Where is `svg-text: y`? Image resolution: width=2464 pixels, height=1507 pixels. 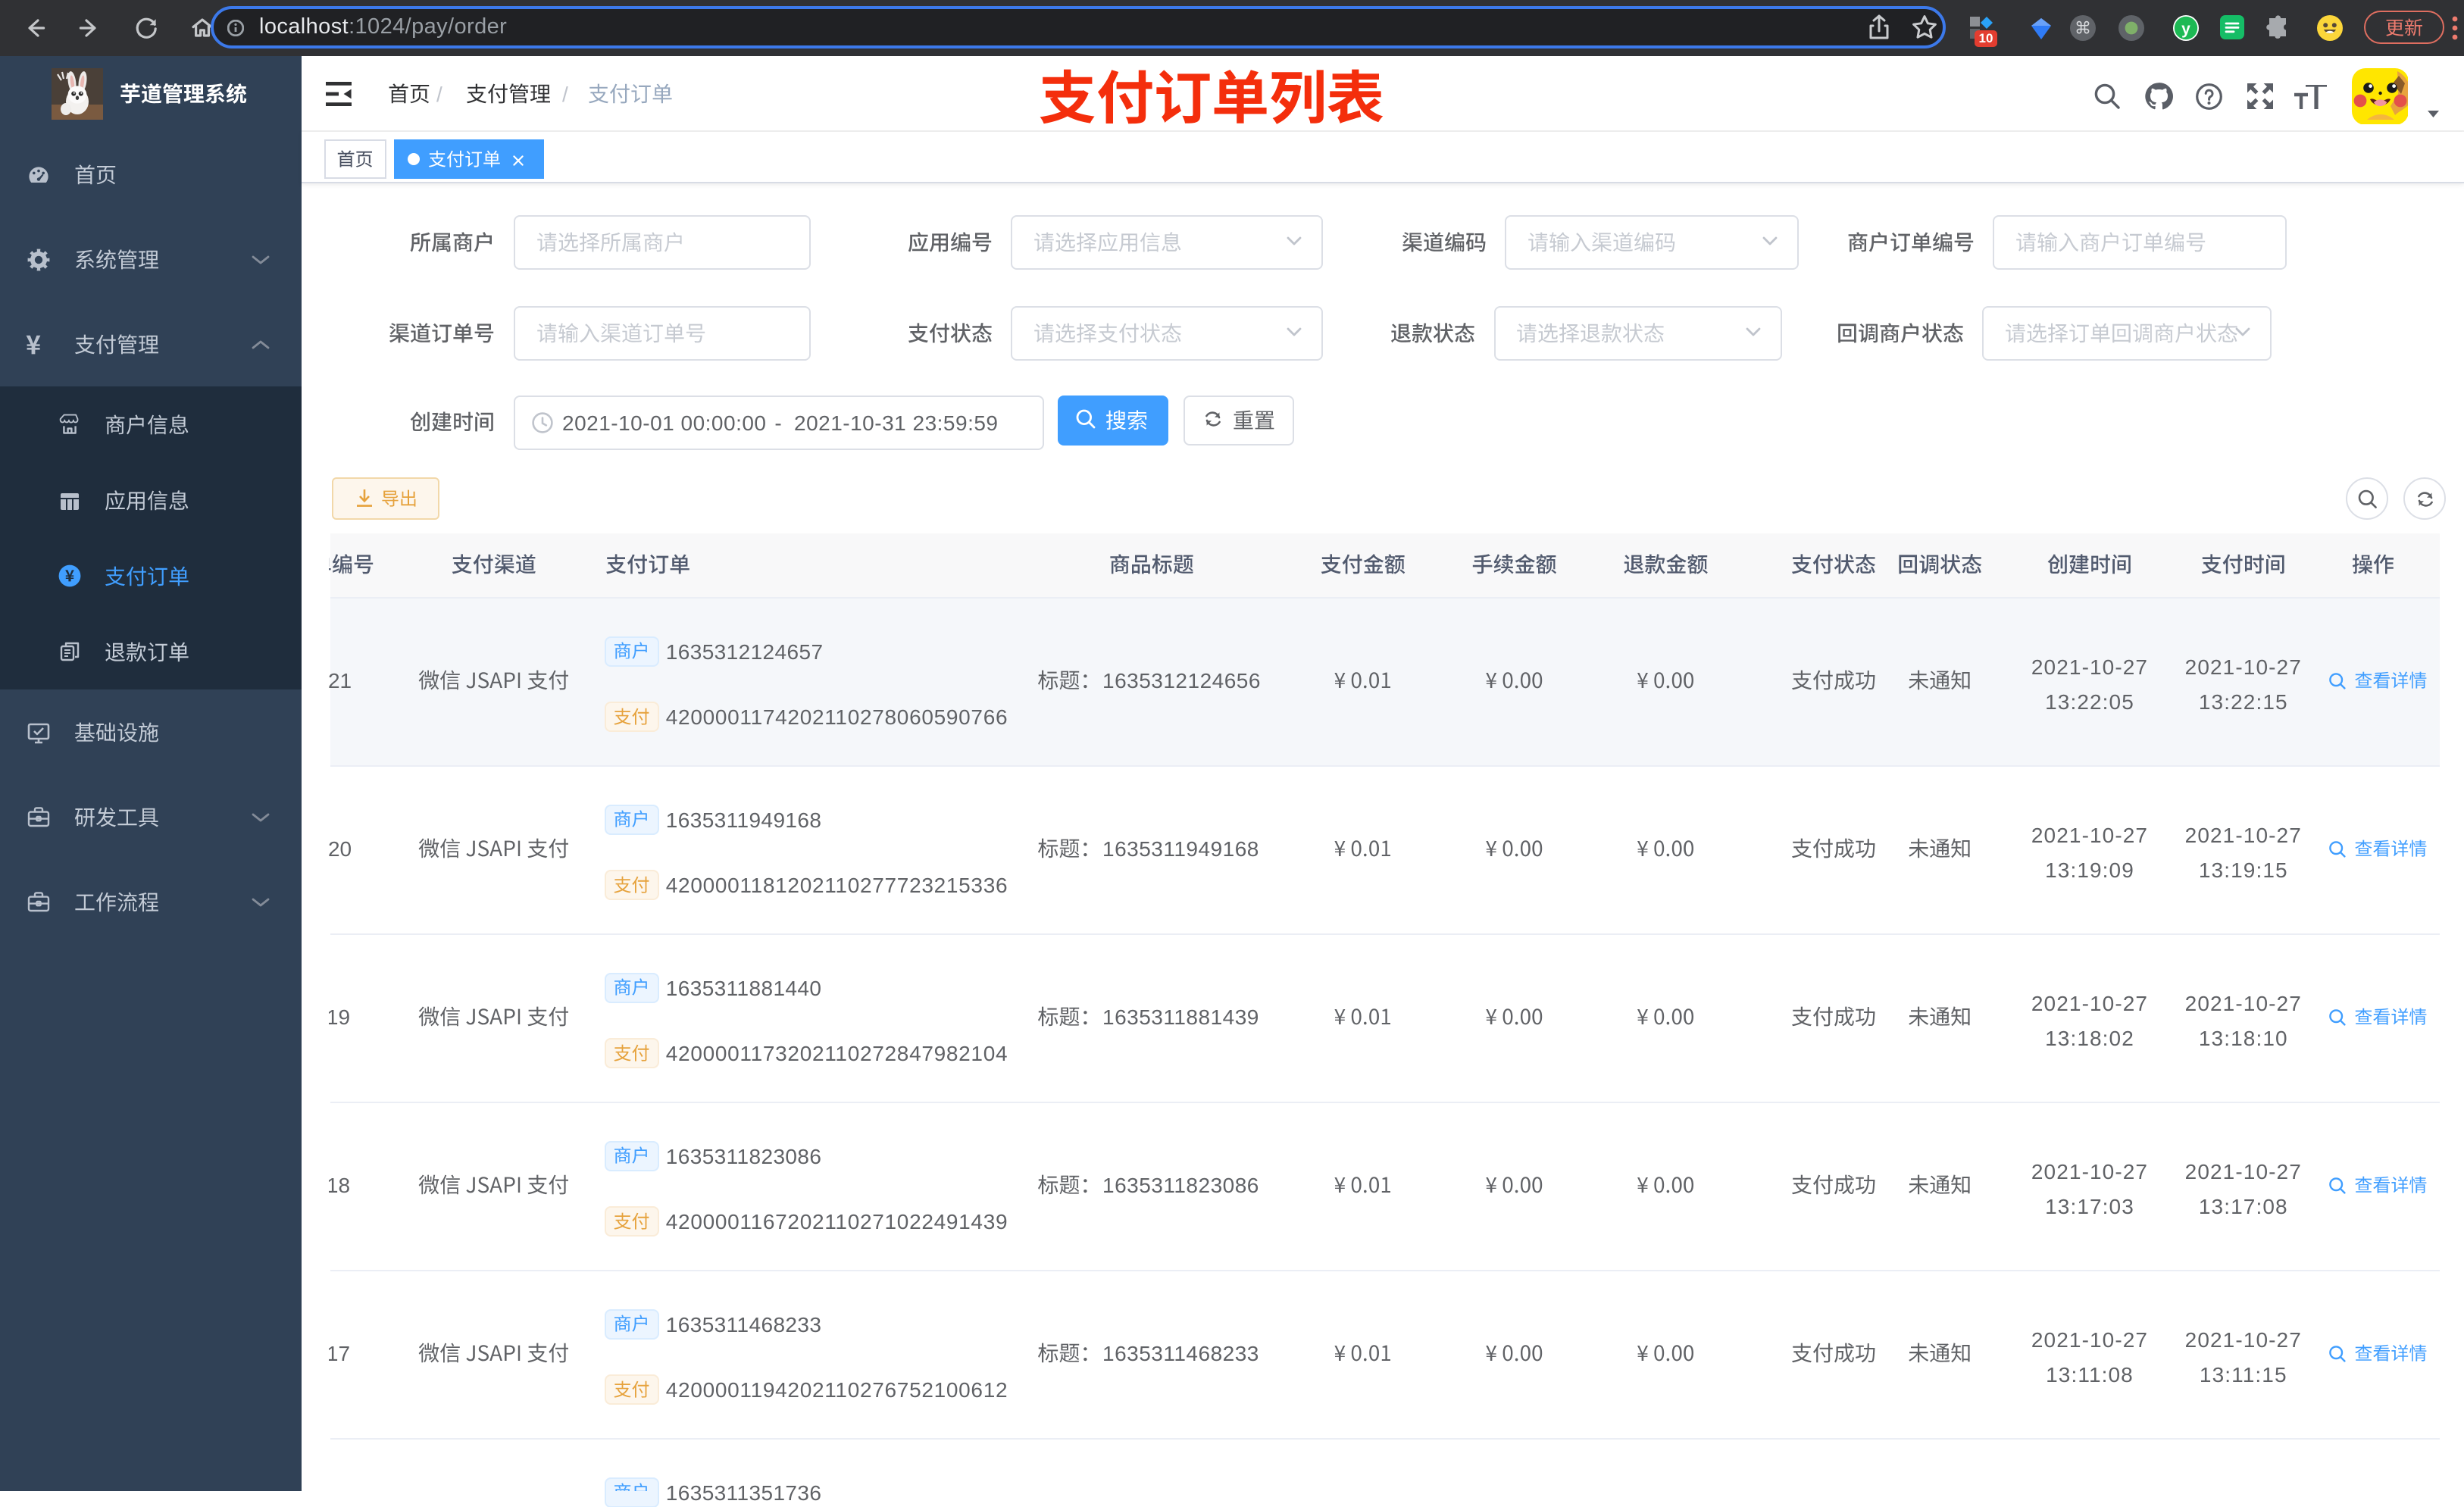
svg-text: y is located at coordinates (2185, 29).